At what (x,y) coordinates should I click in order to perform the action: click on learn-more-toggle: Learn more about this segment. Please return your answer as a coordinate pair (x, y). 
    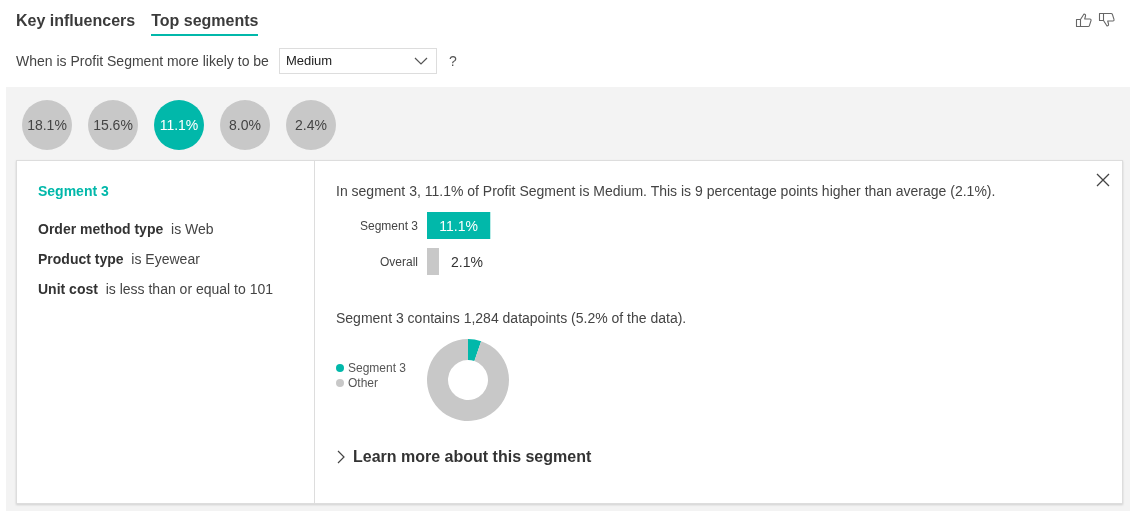
    Looking at the image, I should click on (464, 457).